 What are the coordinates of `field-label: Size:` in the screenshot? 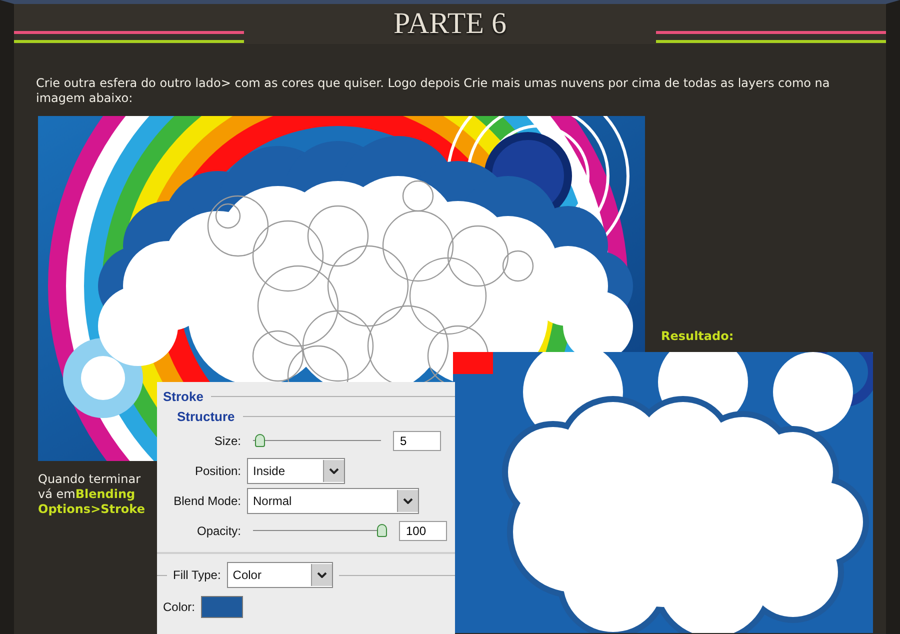 It's located at (227, 441).